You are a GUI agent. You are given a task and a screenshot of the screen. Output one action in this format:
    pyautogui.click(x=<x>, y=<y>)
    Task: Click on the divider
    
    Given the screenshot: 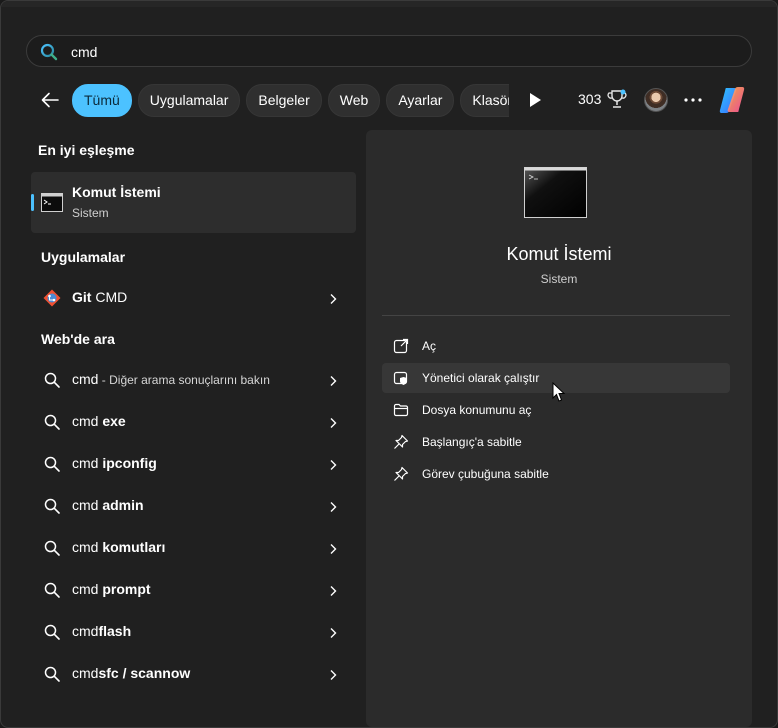 What is the action you would take?
    pyautogui.click(x=556, y=315)
    